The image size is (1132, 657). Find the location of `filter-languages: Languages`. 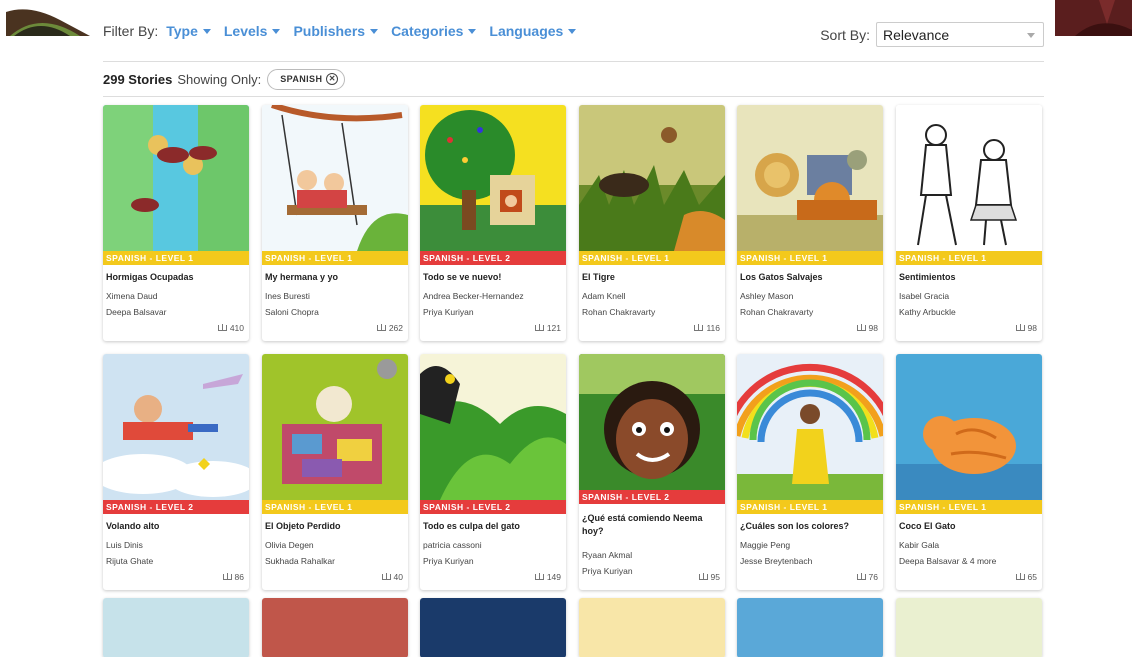

filter-languages: Languages is located at coordinates (533, 31).